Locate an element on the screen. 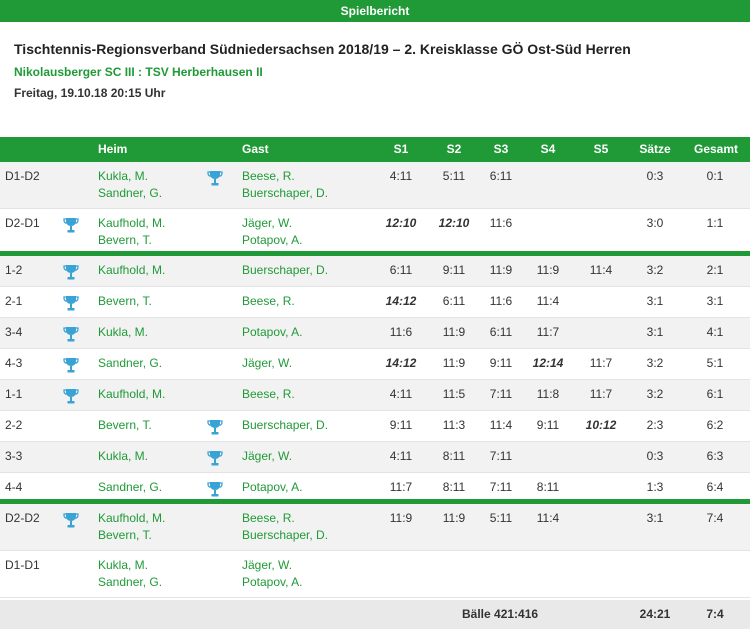 The width and height of the screenshot is (750, 629). set-score: 12:14 is located at coordinates (548, 363).